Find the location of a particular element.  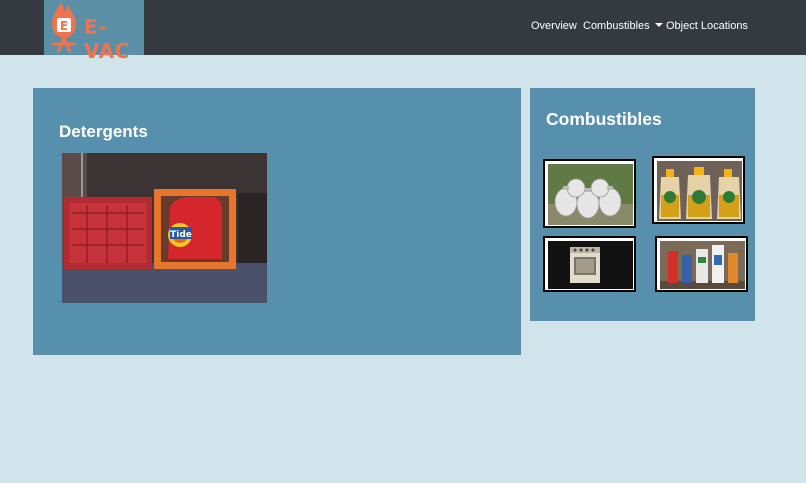

caret-down-icon is located at coordinates (658, 25).